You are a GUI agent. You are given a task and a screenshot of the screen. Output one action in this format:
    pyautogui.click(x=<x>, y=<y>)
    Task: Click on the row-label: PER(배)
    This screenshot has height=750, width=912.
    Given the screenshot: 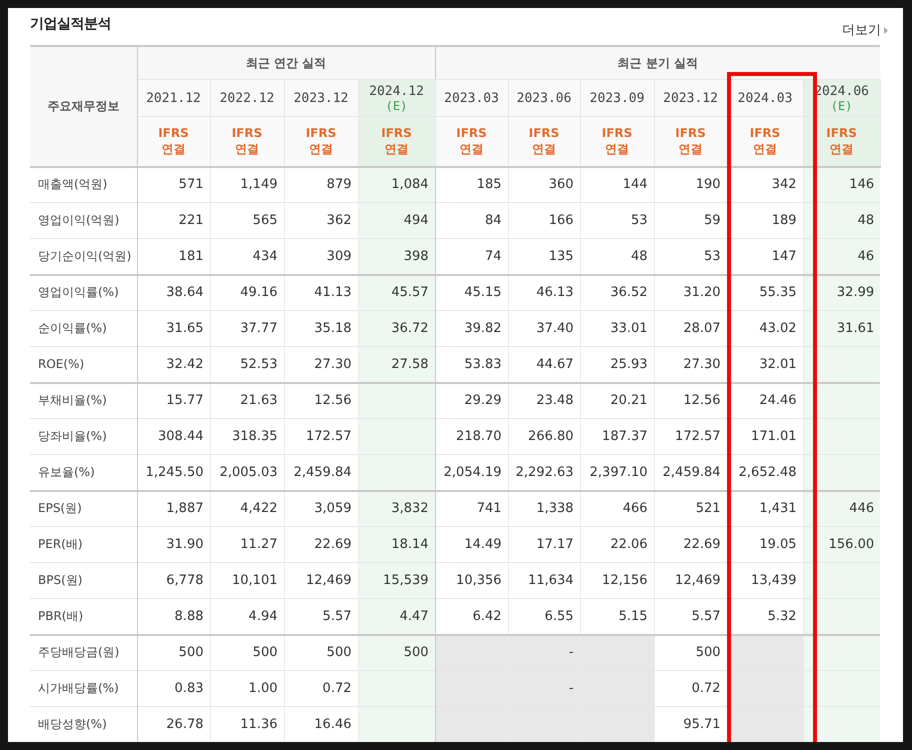 What is the action you would take?
    pyautogui.click(x=83, y=544)
    